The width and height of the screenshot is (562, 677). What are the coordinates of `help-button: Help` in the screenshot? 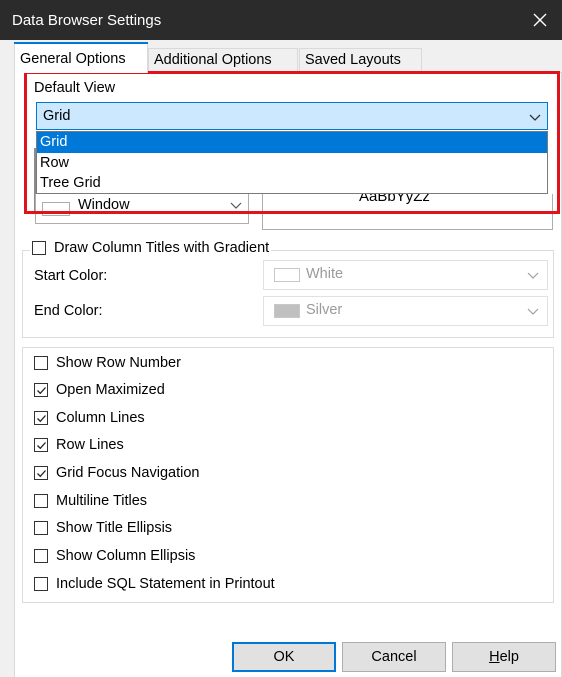 It's located at (504, 657).